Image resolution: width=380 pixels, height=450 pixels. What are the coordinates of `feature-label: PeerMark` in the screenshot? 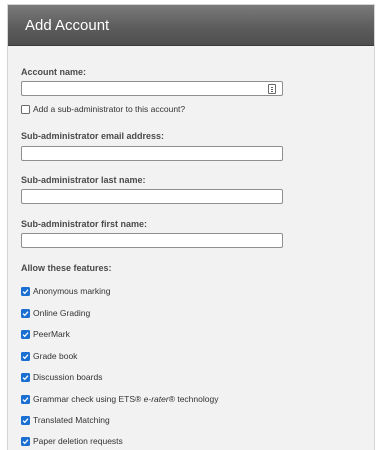 It's located at (51, 334).